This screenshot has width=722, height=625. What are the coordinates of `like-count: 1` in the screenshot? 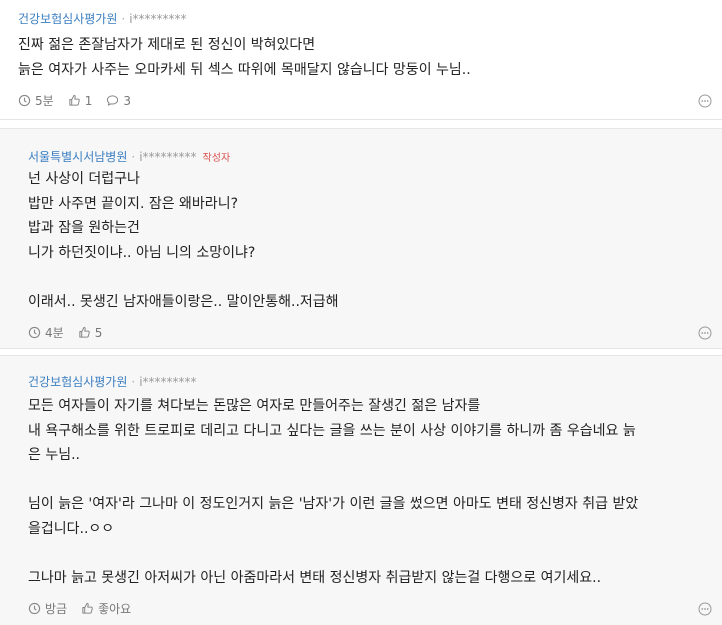 It's located at (88, 100).